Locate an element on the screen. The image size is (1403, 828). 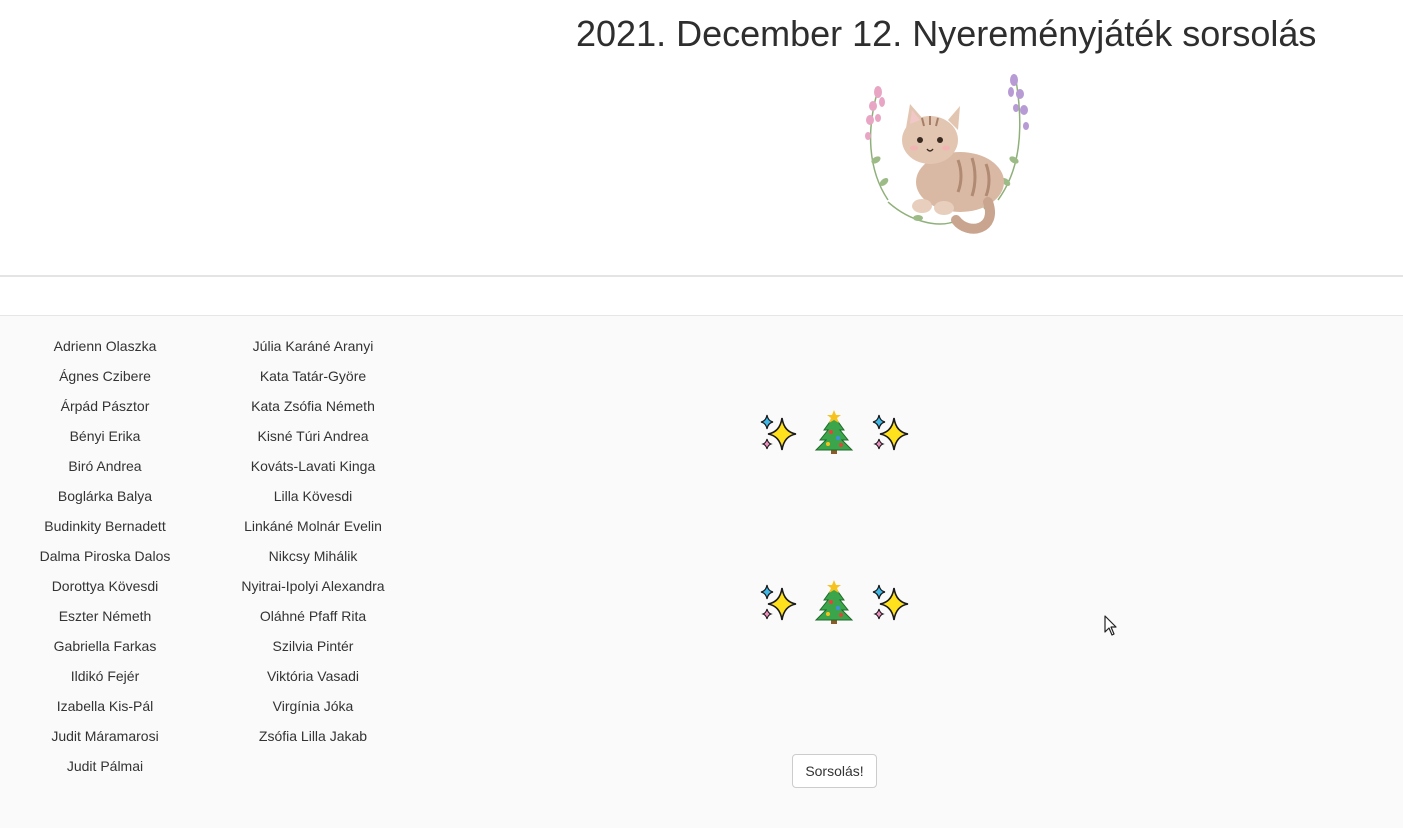
participant-name: Judit Máramarosi is located at coordinates (105, 736).